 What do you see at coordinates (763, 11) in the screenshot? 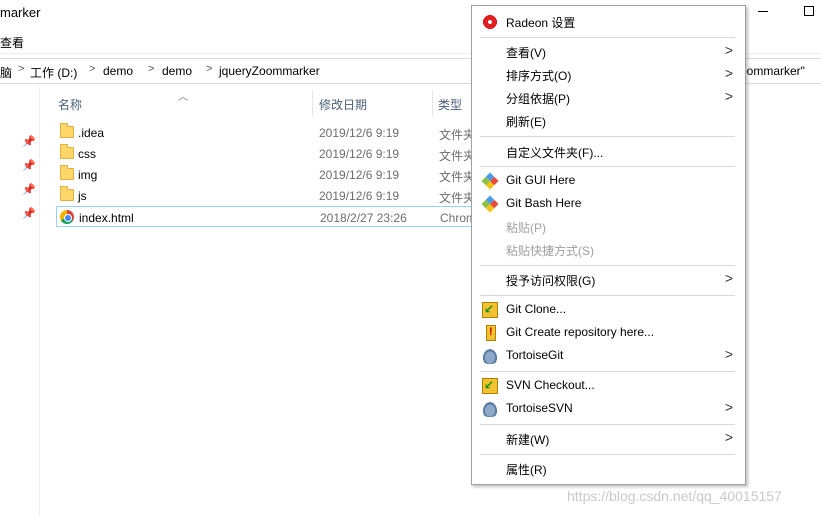
I see `minimize-button` at bounding box center [763, 11].